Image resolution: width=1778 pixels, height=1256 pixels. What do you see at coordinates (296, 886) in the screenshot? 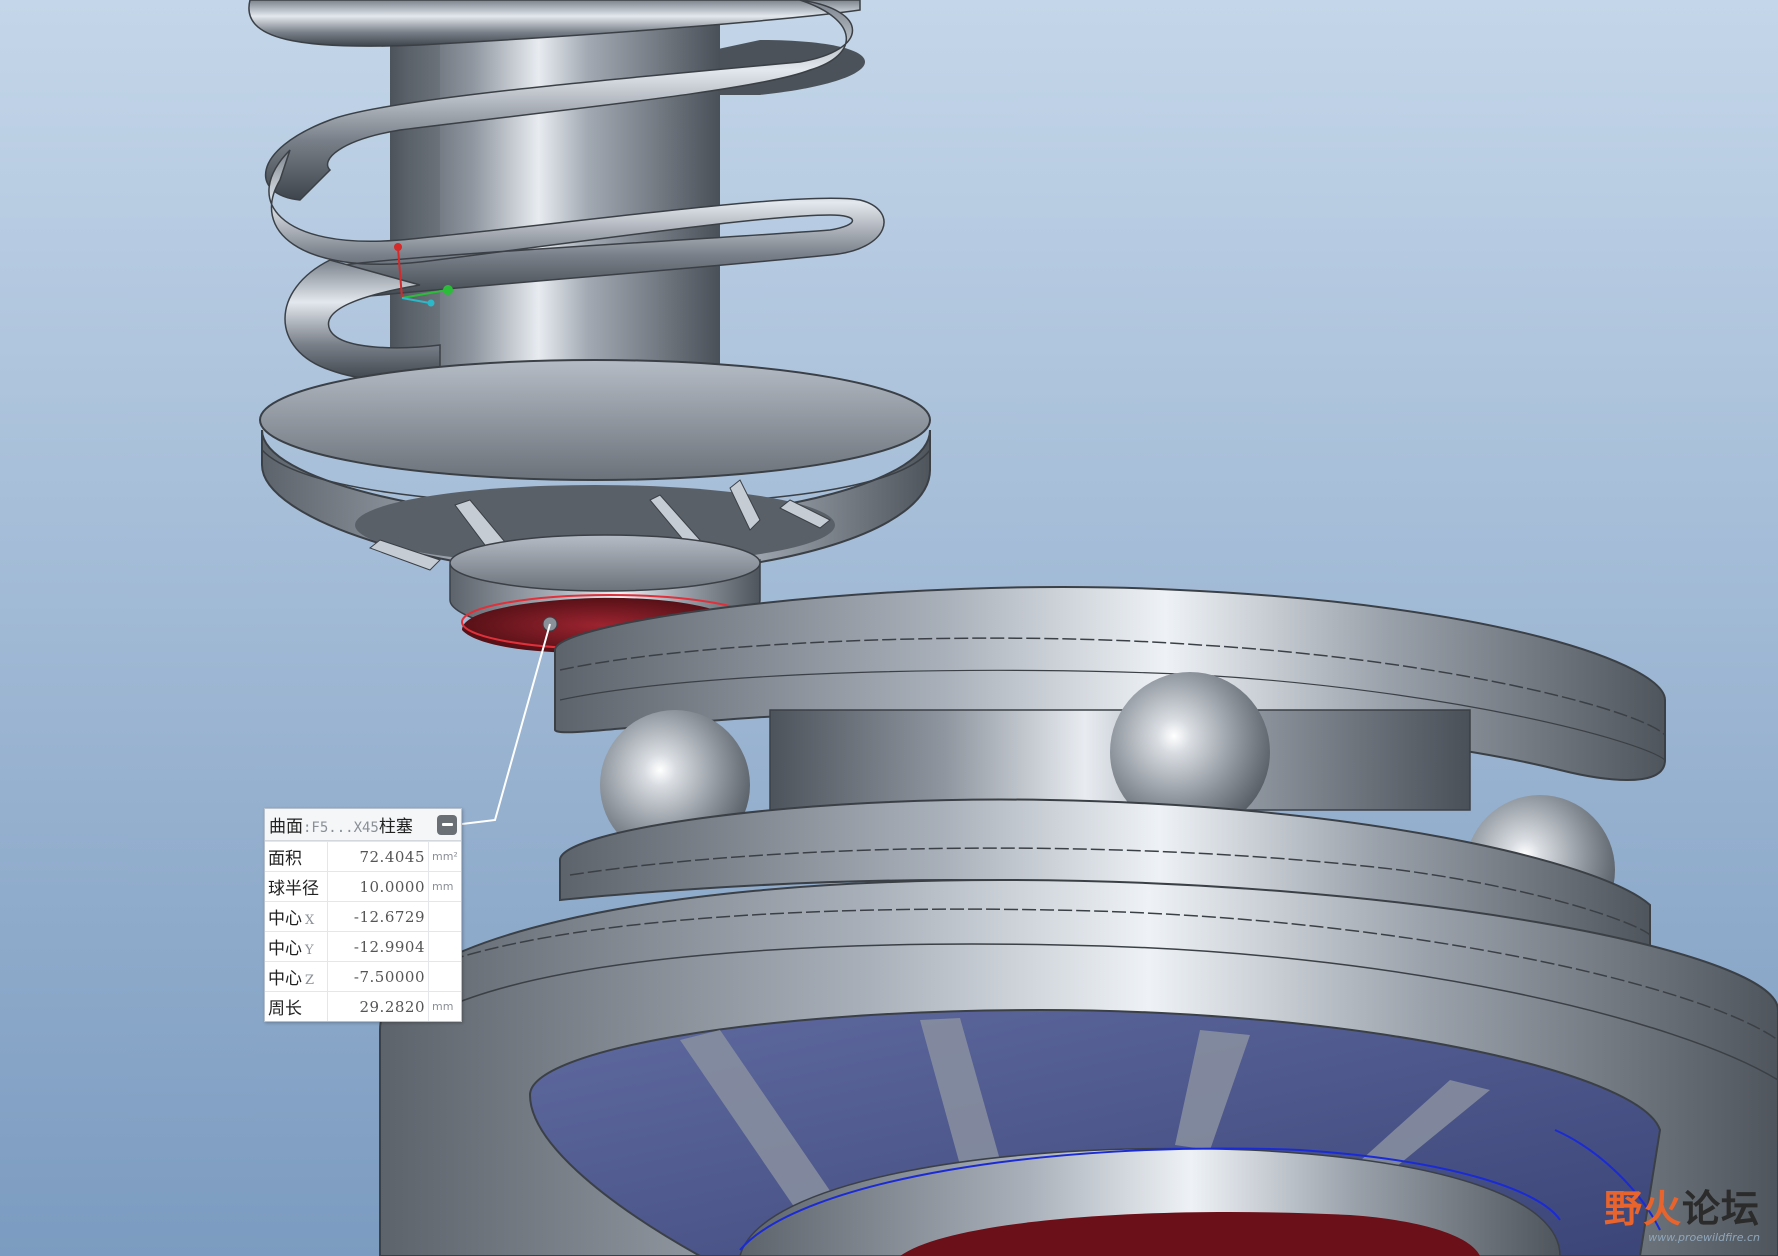
I see `measure-label: 球半径` at bounding box center [296, 886].